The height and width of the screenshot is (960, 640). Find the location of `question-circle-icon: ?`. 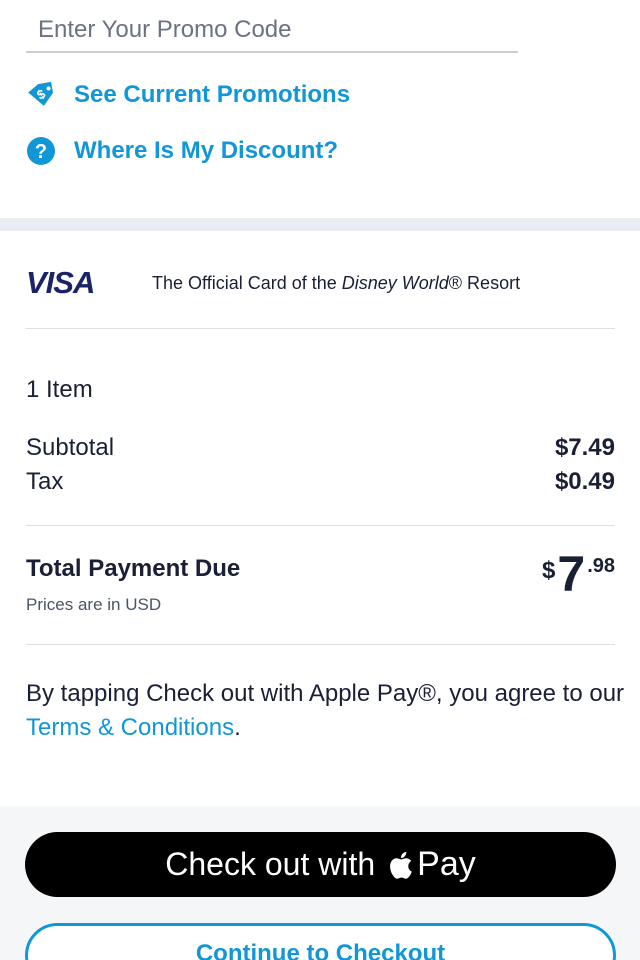

question-circle-icon: ? is located at coordinates (41, 151).